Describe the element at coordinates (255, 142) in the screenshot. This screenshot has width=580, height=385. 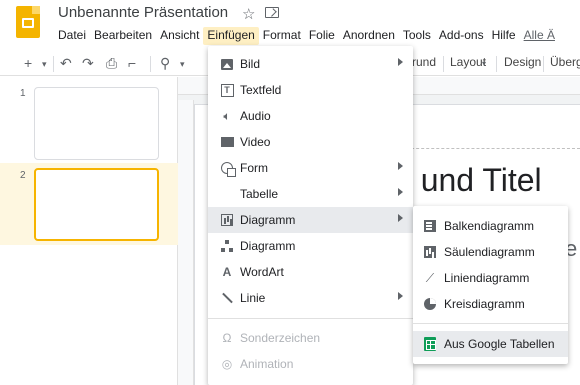
I see `menu-item-label: Video` at that location.